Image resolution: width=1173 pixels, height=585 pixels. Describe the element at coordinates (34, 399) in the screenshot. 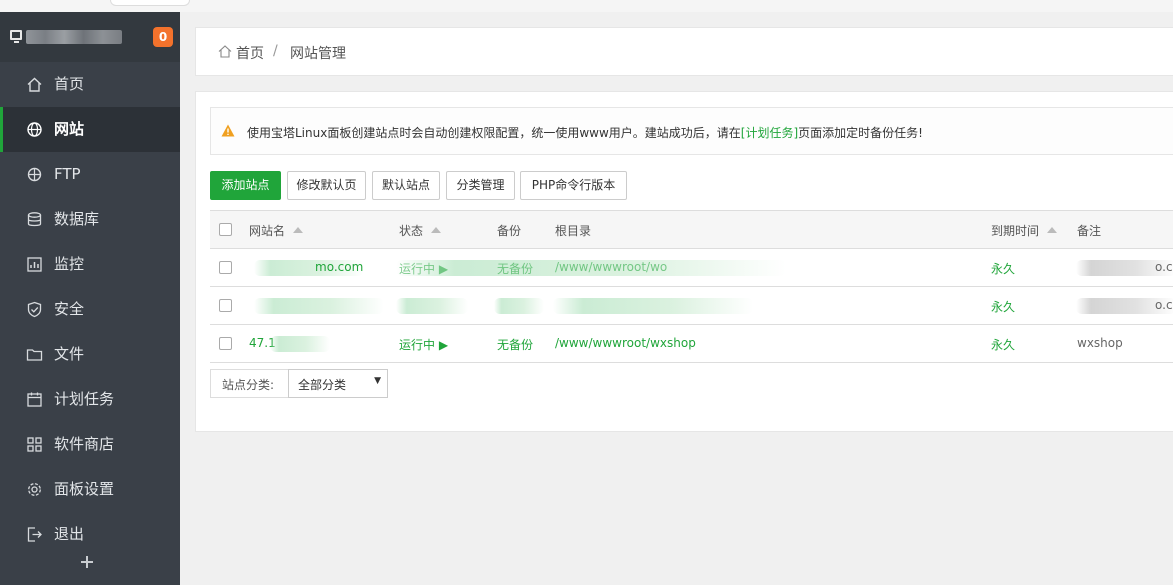

I see `calendar-icon` at that location.